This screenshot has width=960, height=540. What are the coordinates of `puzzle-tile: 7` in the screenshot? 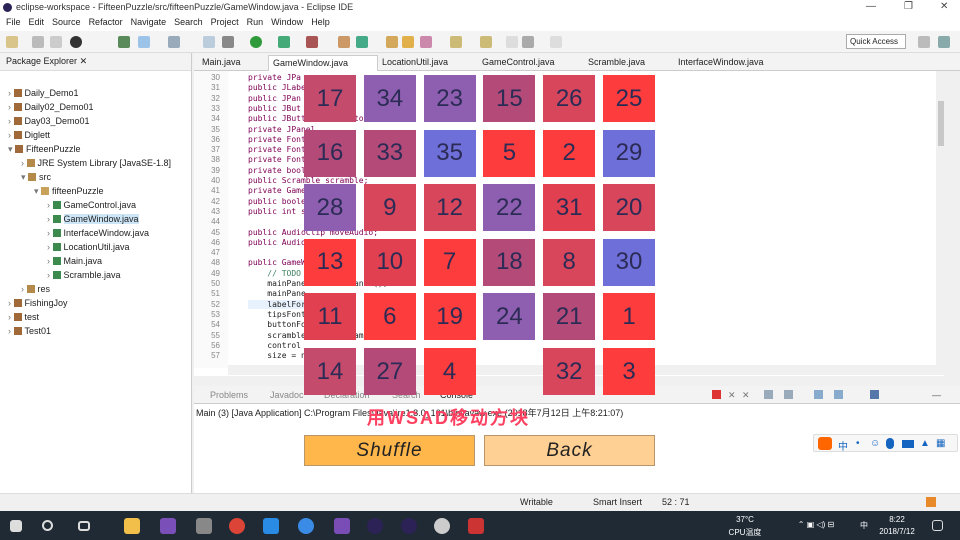 It's located at (449, 262).